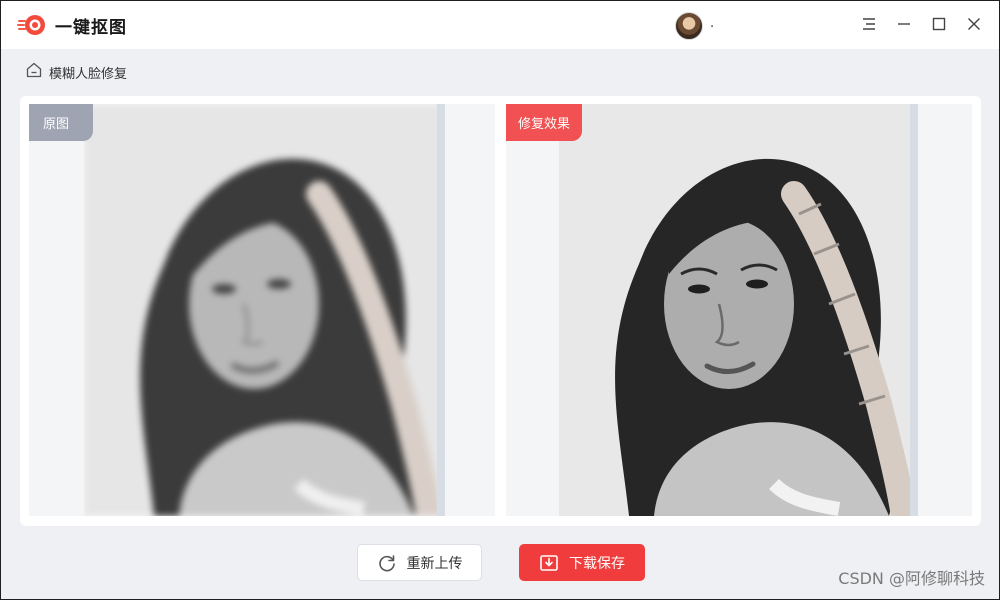 Image resolution: width=1000 pixels, height=600 pixels. I want to click on reupload-button: 重新上传, so click(419, 562).